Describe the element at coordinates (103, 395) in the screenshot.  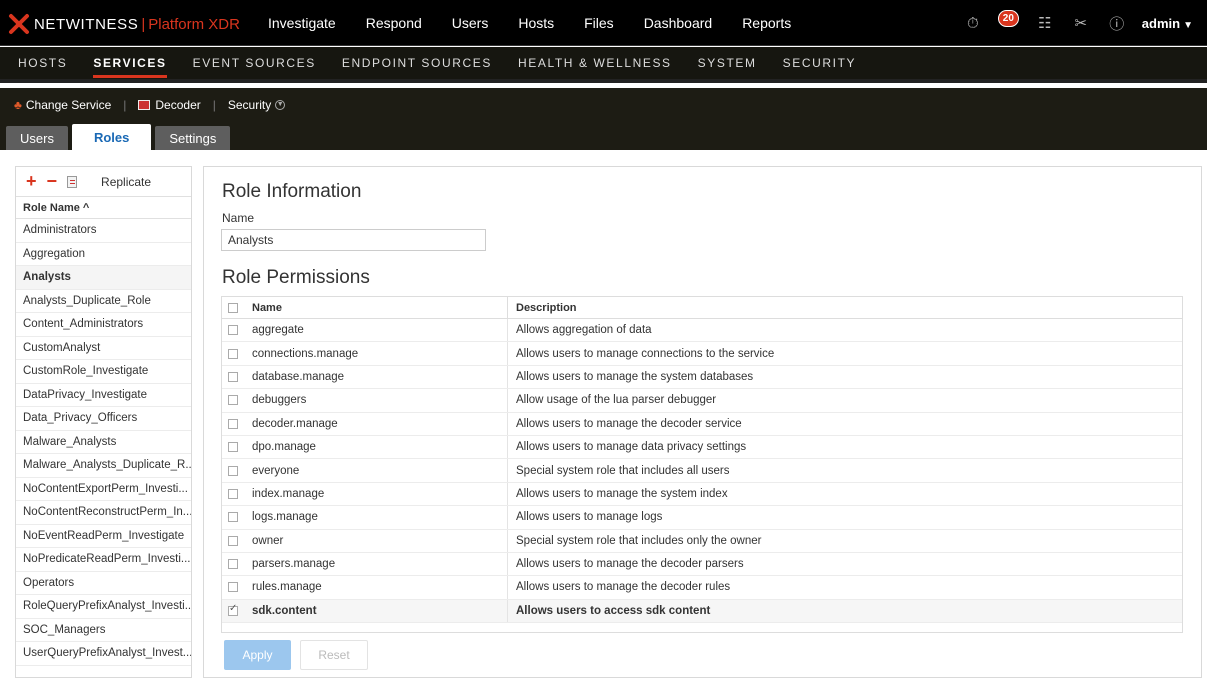
I see `role-list-item: DataPrivacy_Investigate` at that location.